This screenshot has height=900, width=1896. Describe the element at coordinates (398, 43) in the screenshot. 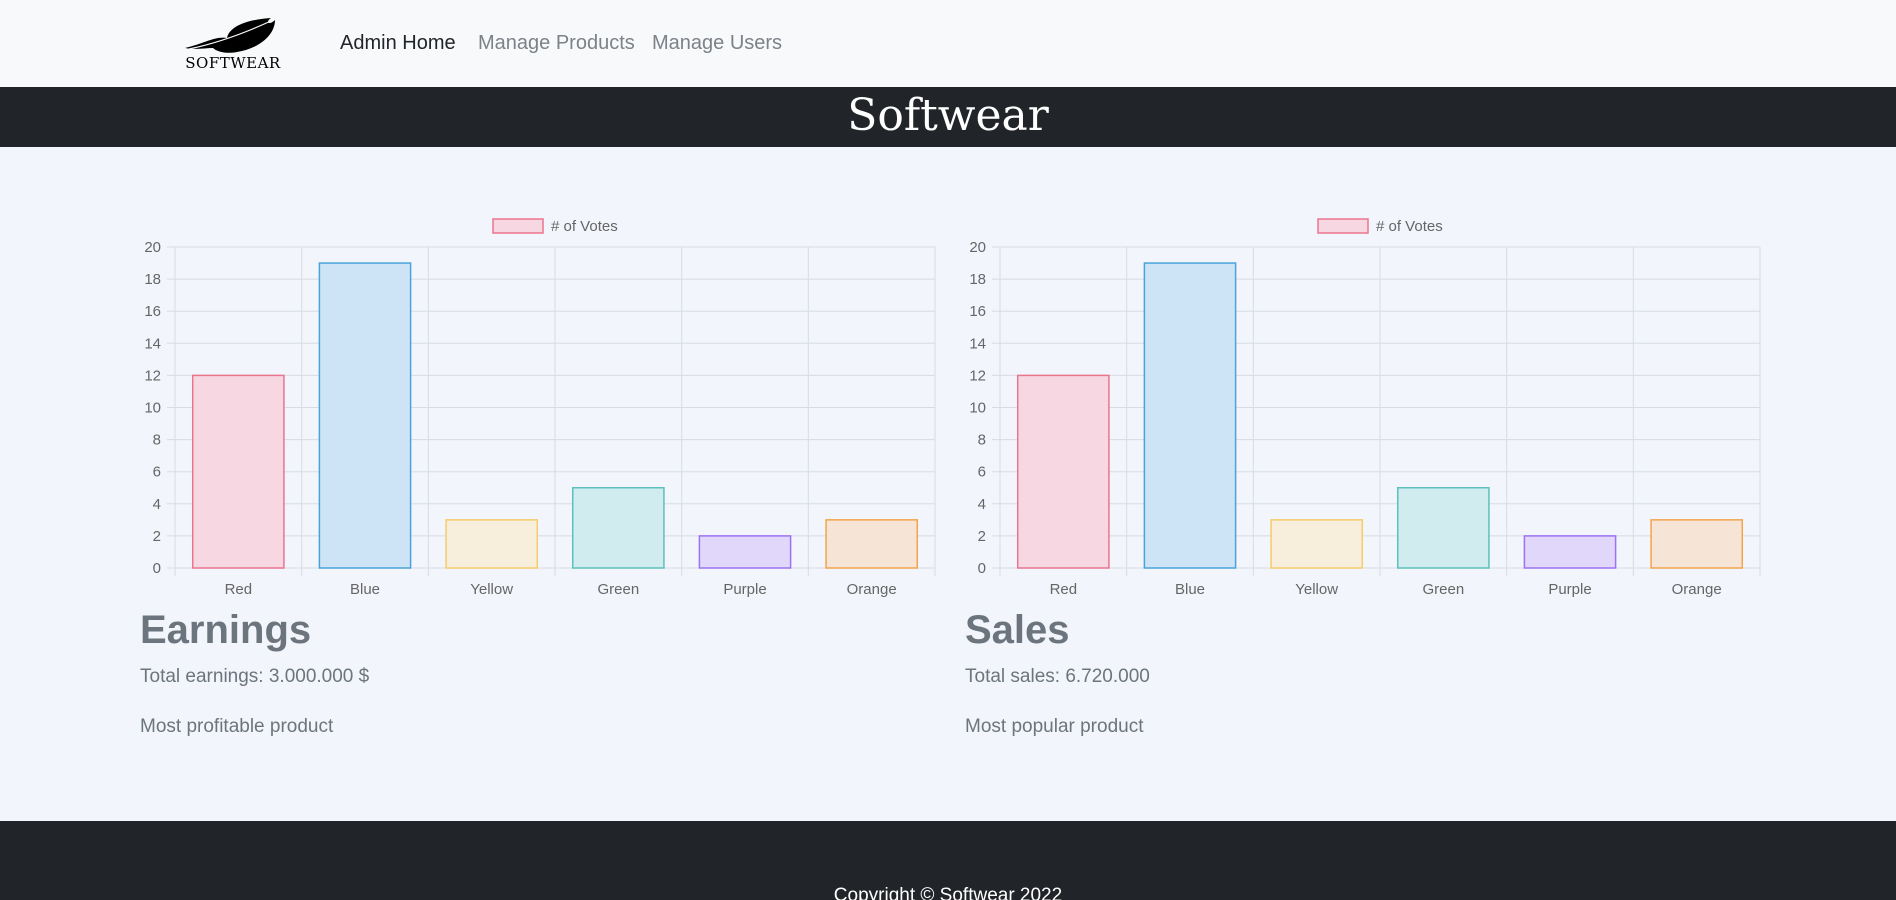

I see `nav-link-admin-home: Admin Home` at that location.